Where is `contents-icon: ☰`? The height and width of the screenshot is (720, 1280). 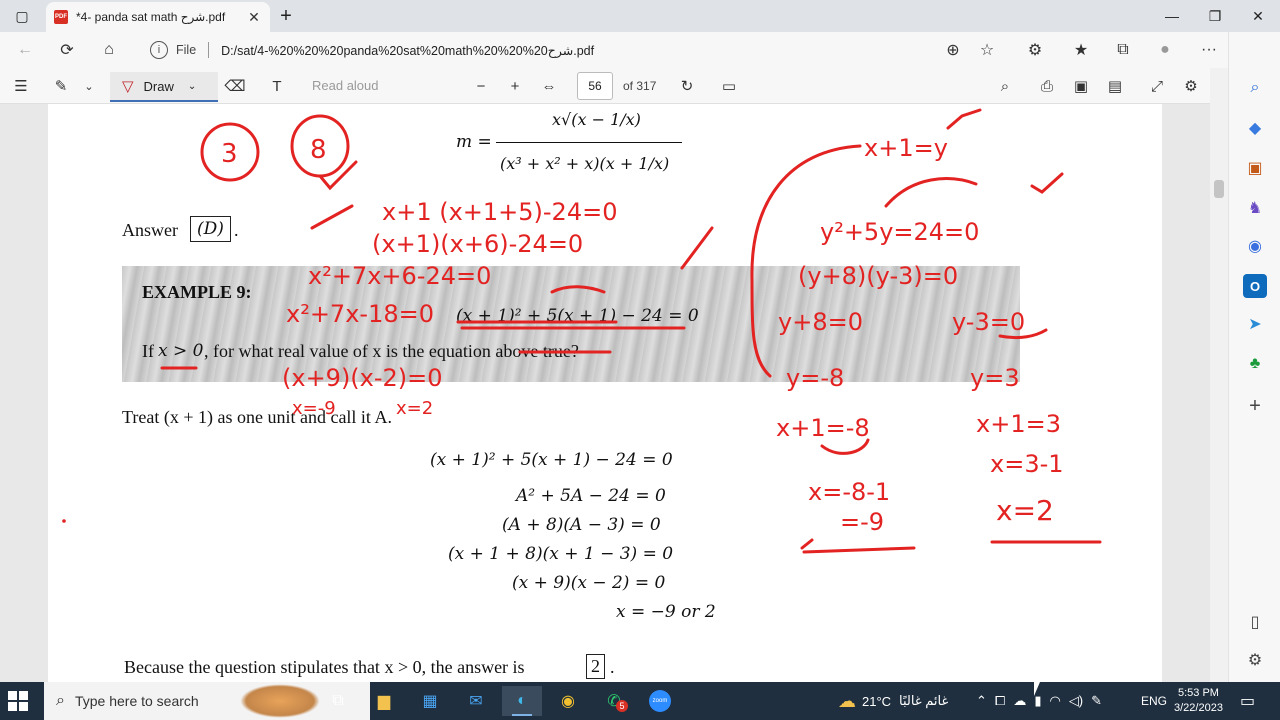 contents-icon: ☰ is located at coordinates (21, 86).